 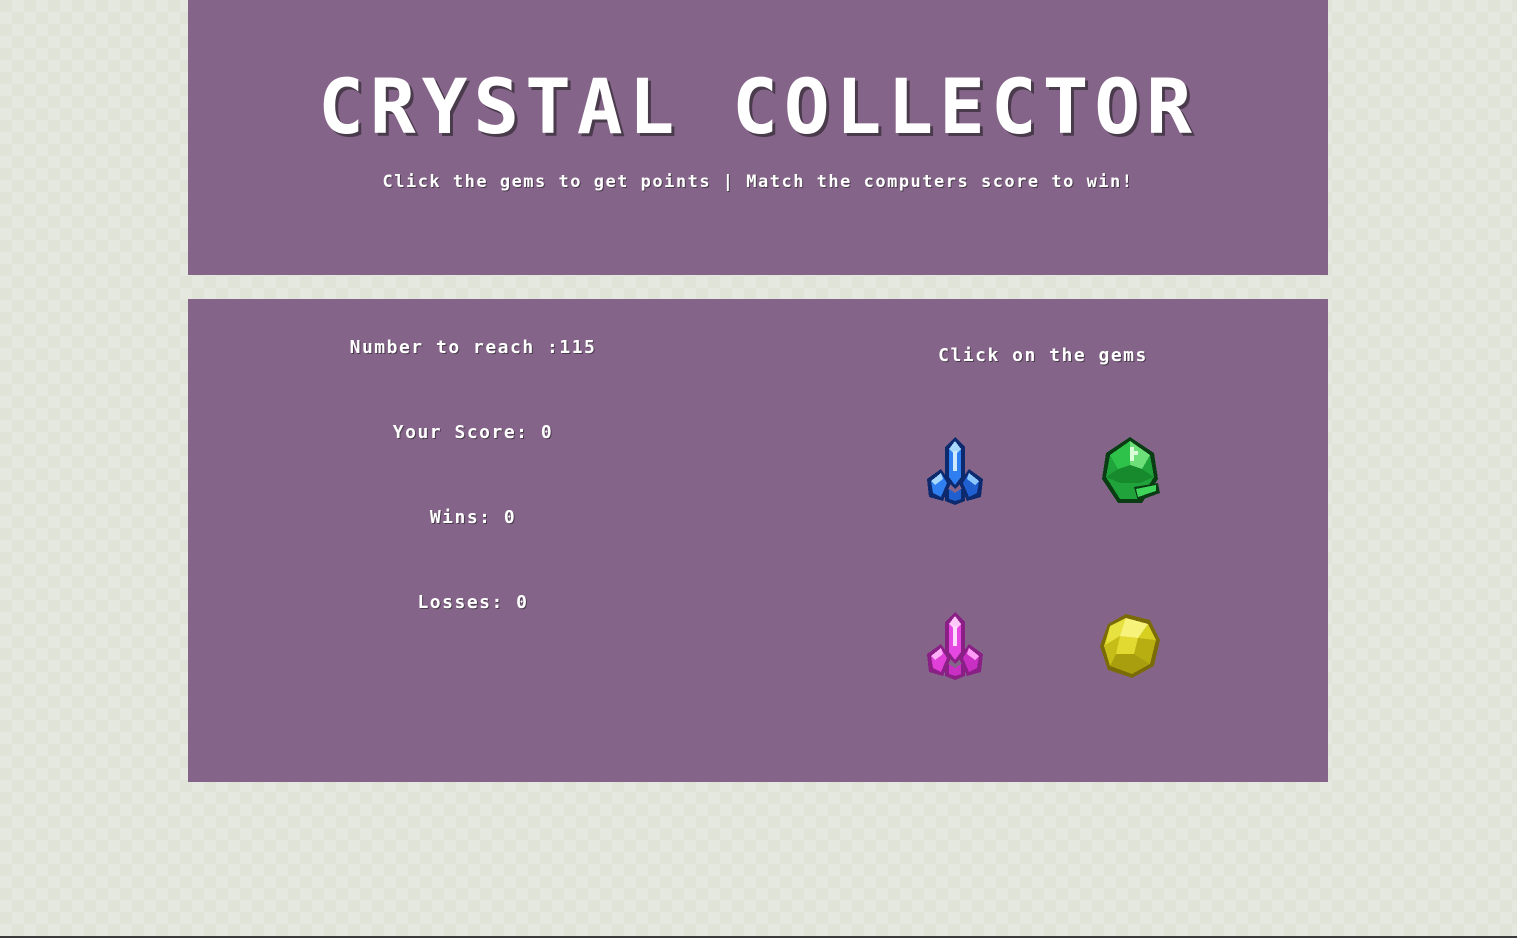 What do you see at coordinates (1130, 646) in the screenshot?
I see `yellow-crystal-icon` at bounding box center [1130, 646].